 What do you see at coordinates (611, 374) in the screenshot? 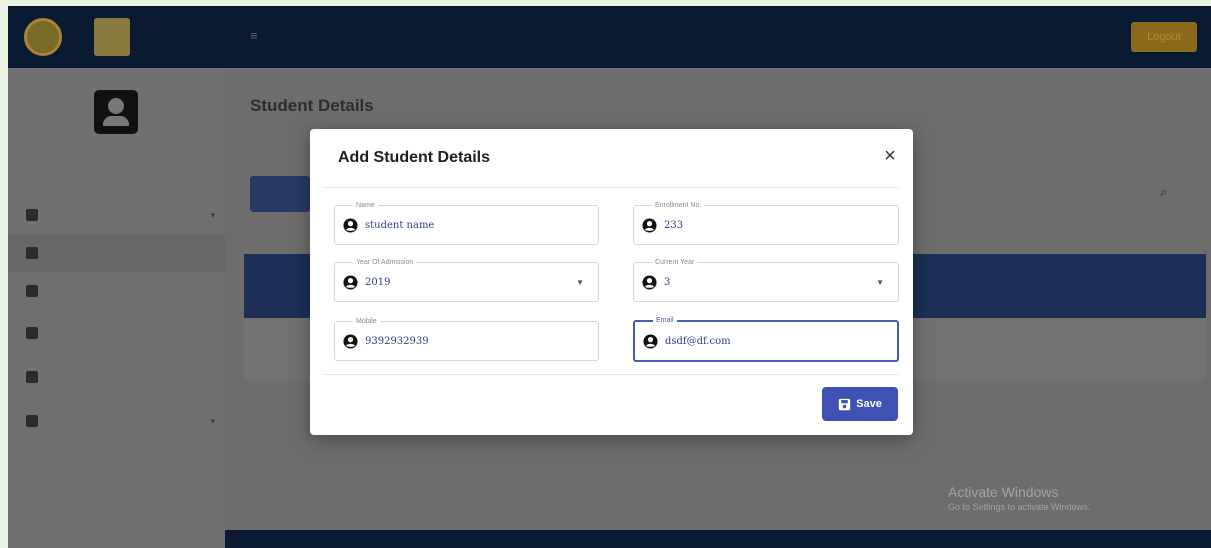
I see `footer-divider` at bounding box center [611, 374].